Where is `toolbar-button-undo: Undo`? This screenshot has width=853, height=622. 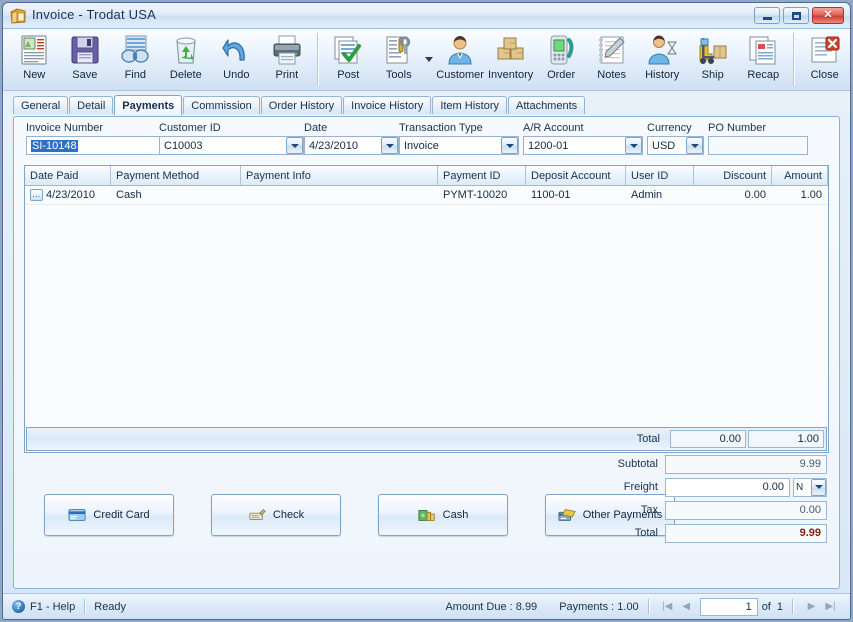 toolbar-button-undo: Undo is located at coordinates (236, 59).